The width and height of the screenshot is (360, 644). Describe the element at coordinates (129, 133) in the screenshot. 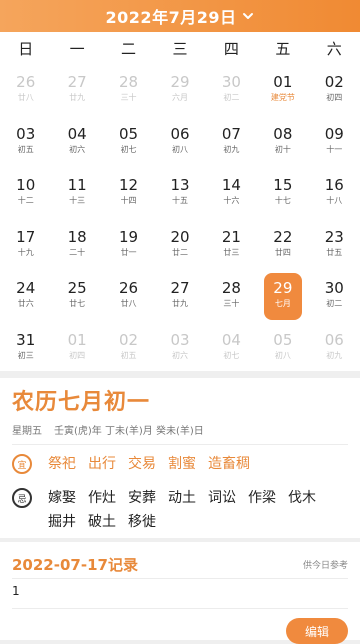

I see `day-number: 05` at that location.